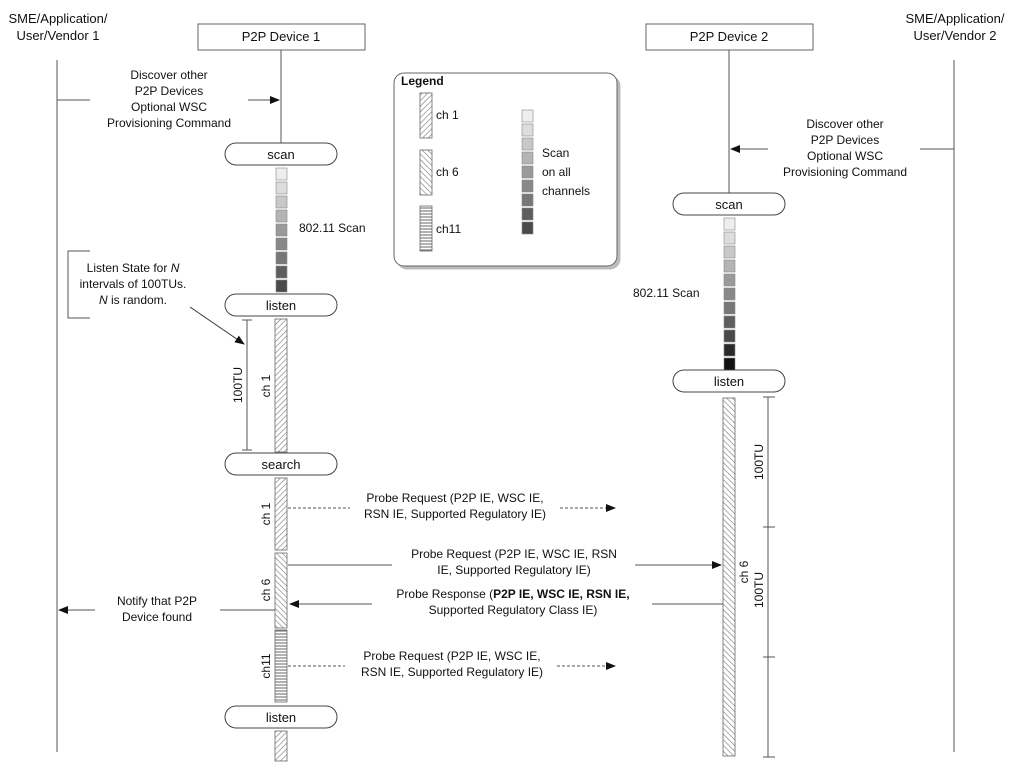  Describe the element at coordinates (513, 570) in the screenshot. I see `probe-req-2-line2: IE, Supported Regulatory IE)` at that location.